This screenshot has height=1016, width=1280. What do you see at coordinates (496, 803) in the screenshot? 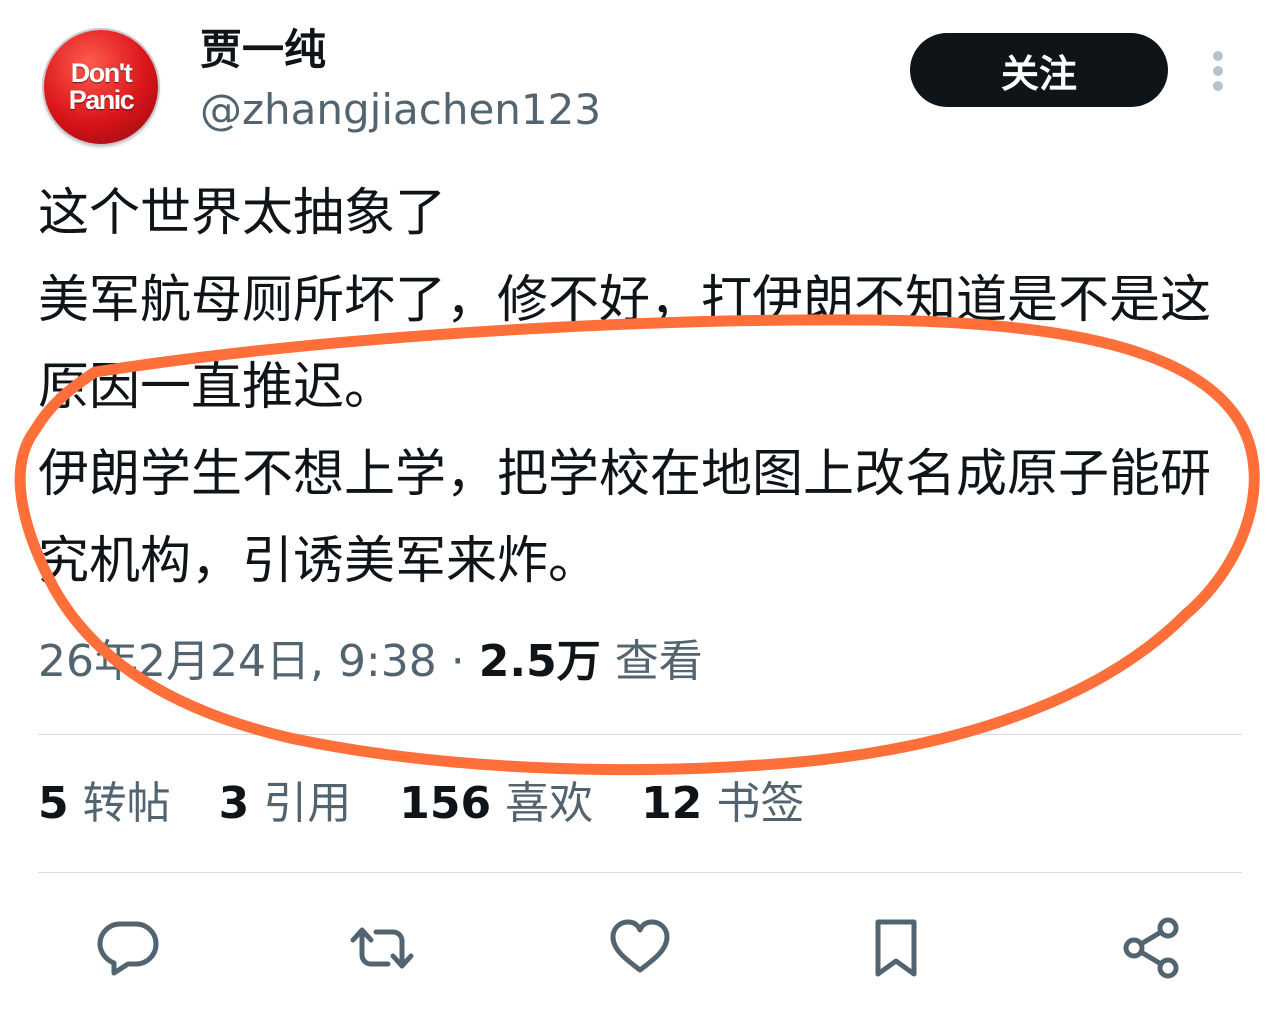
I see `stat-likes: 156 喜欢` at bounding box center [496, 803].